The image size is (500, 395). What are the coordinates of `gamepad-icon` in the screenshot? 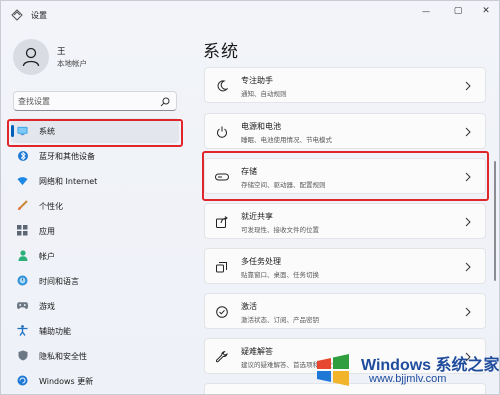 It's located at (22, 305).